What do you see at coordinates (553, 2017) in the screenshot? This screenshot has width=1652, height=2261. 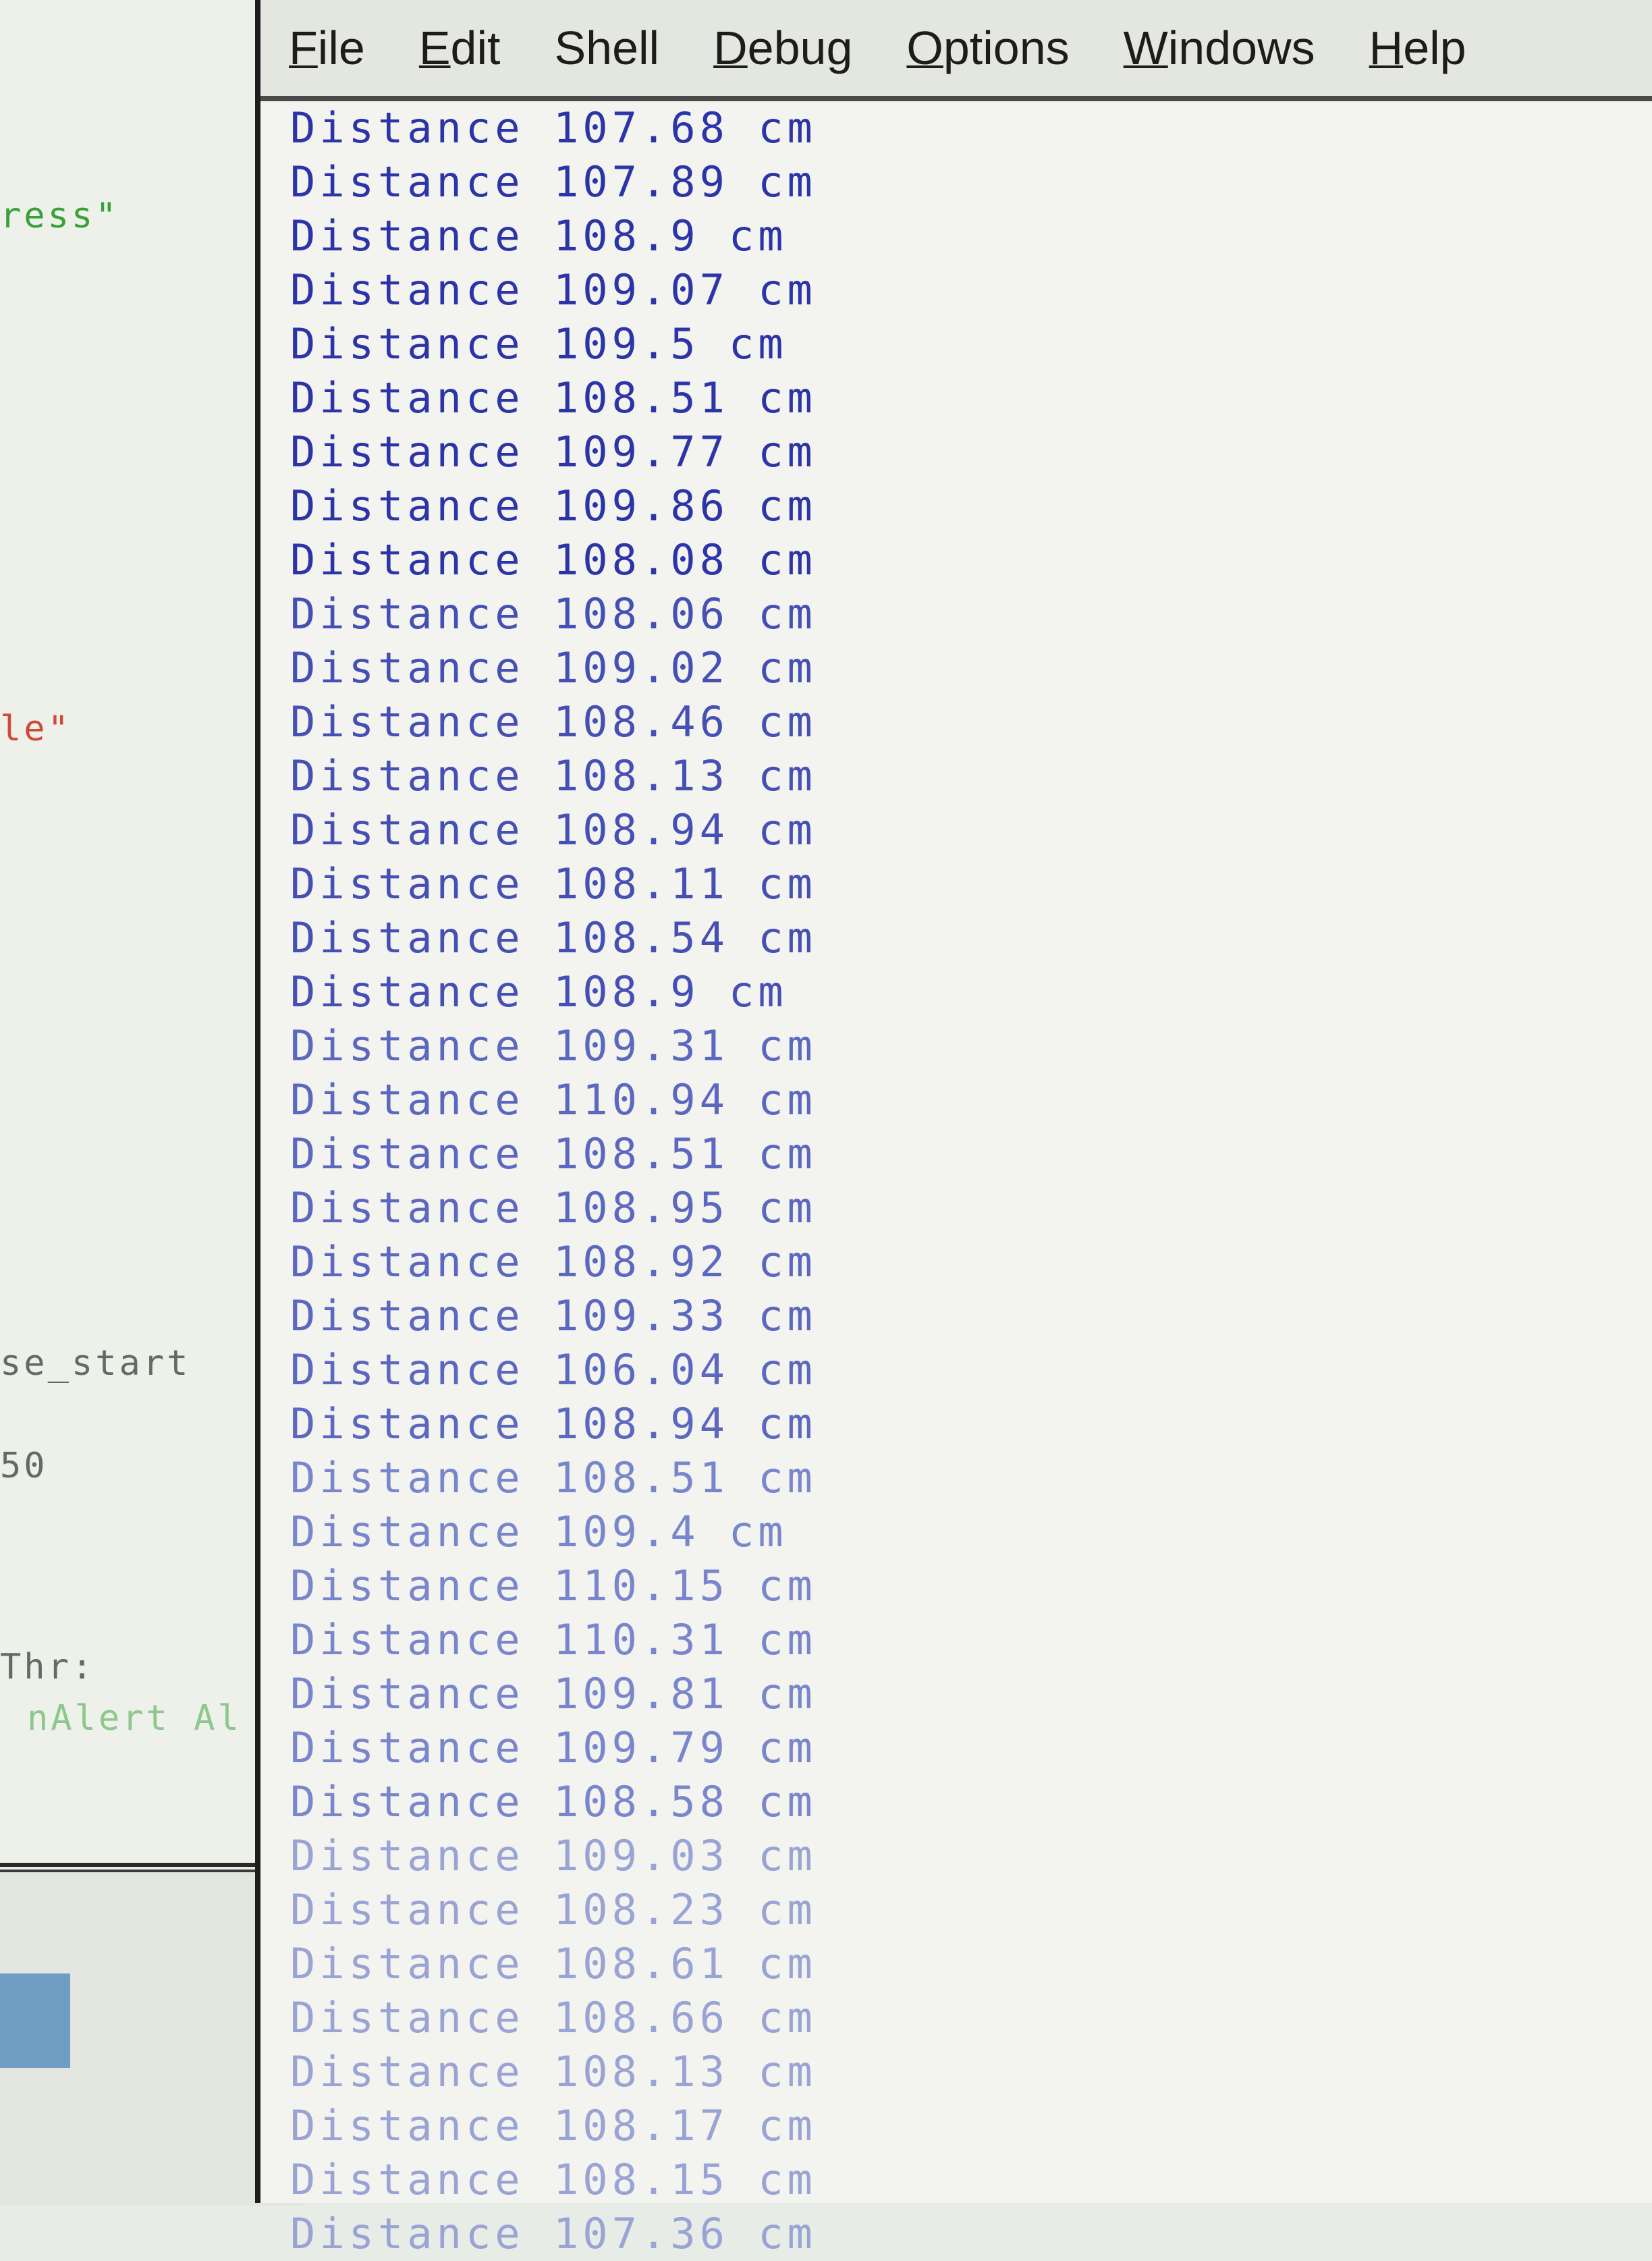 I see `output-line: Distance 108.66 cm` at bounding box center [553, 2017].